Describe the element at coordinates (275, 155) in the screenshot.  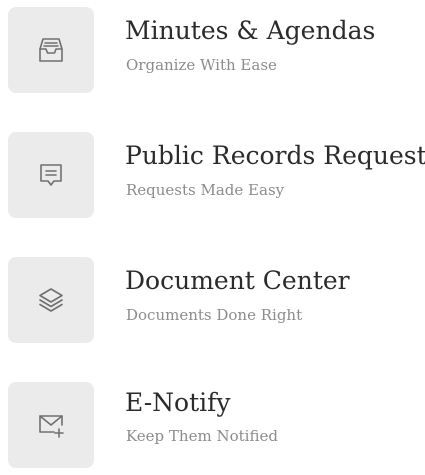
I see `menu-item-title: Public Records Request` at that location.